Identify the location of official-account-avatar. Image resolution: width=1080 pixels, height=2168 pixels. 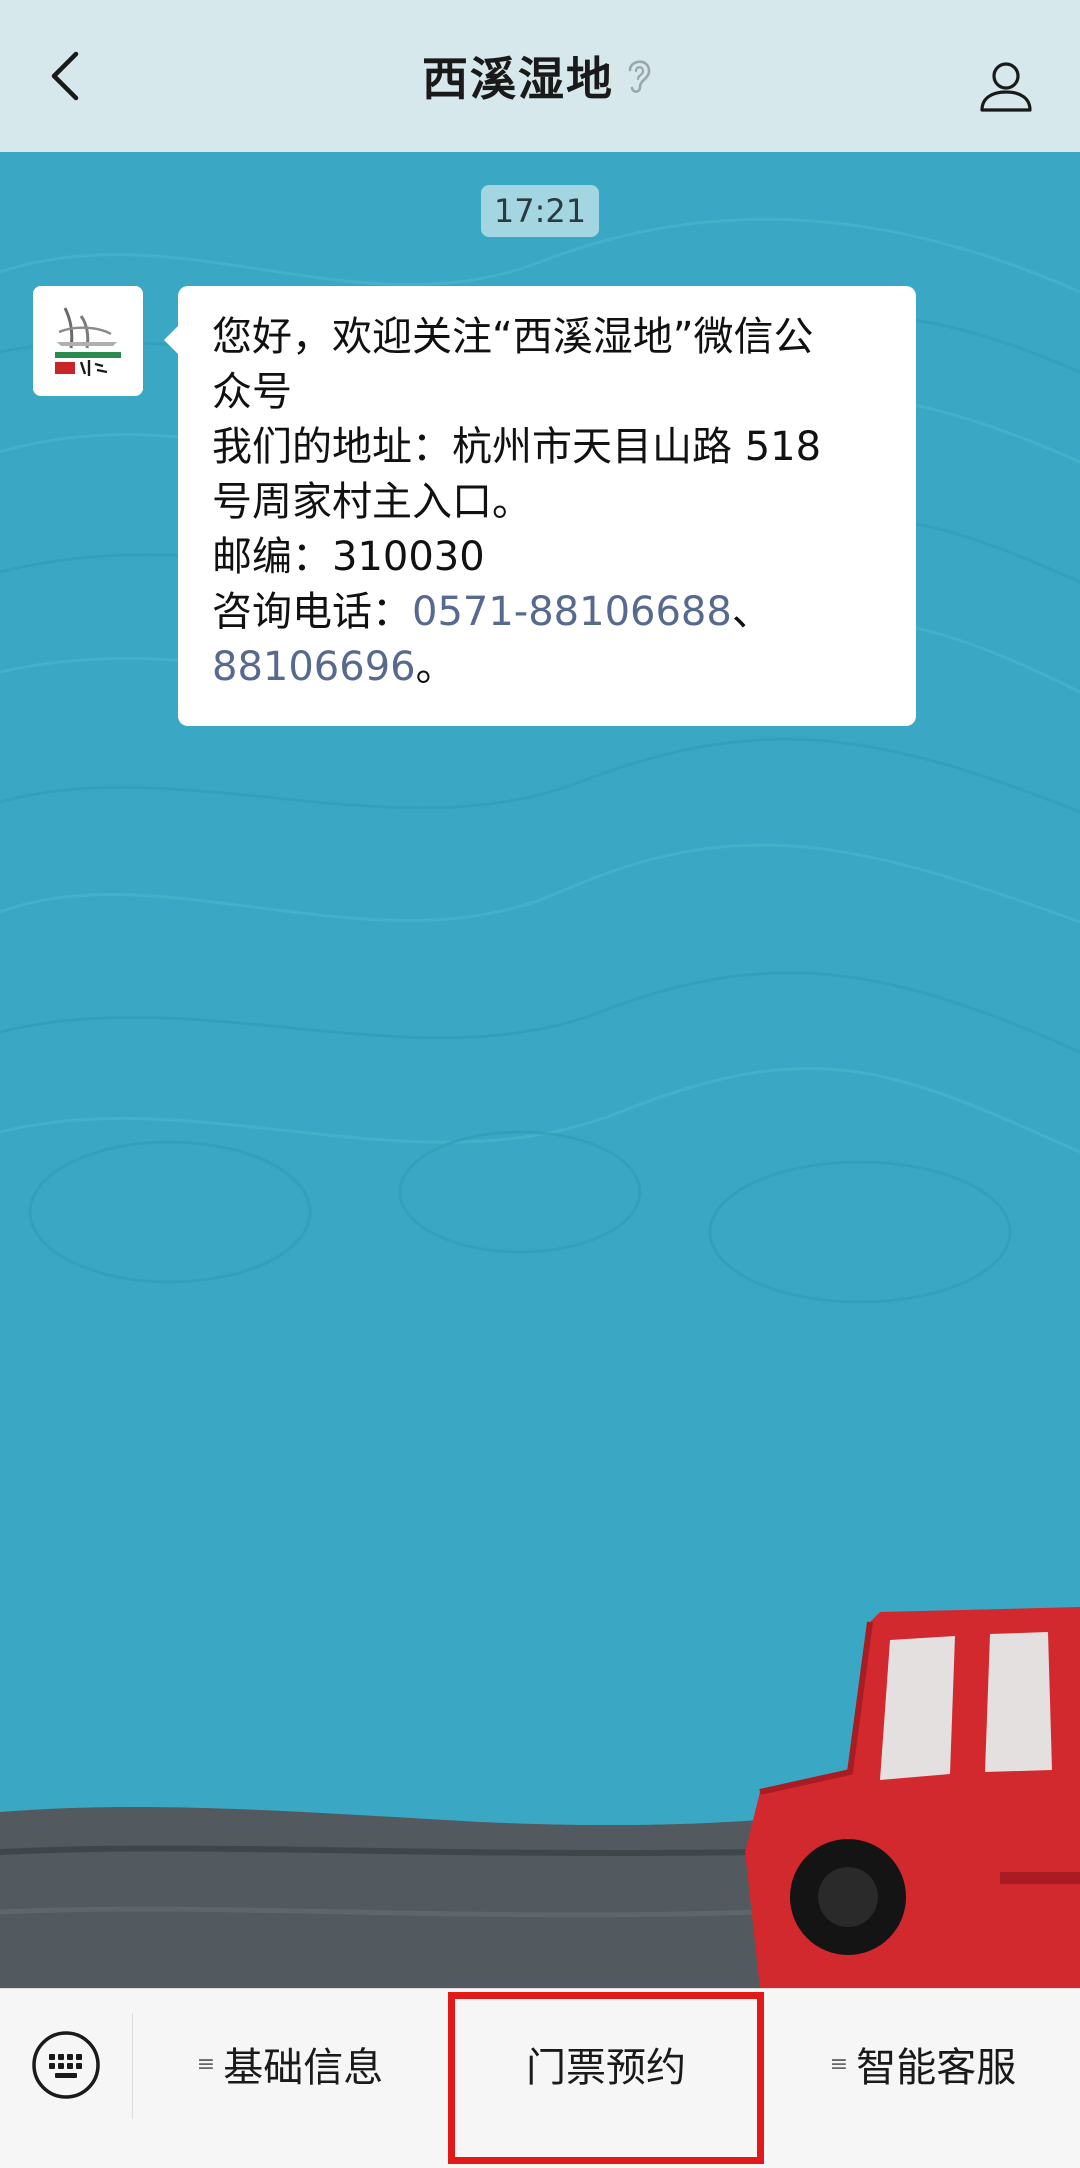
(88, 341).